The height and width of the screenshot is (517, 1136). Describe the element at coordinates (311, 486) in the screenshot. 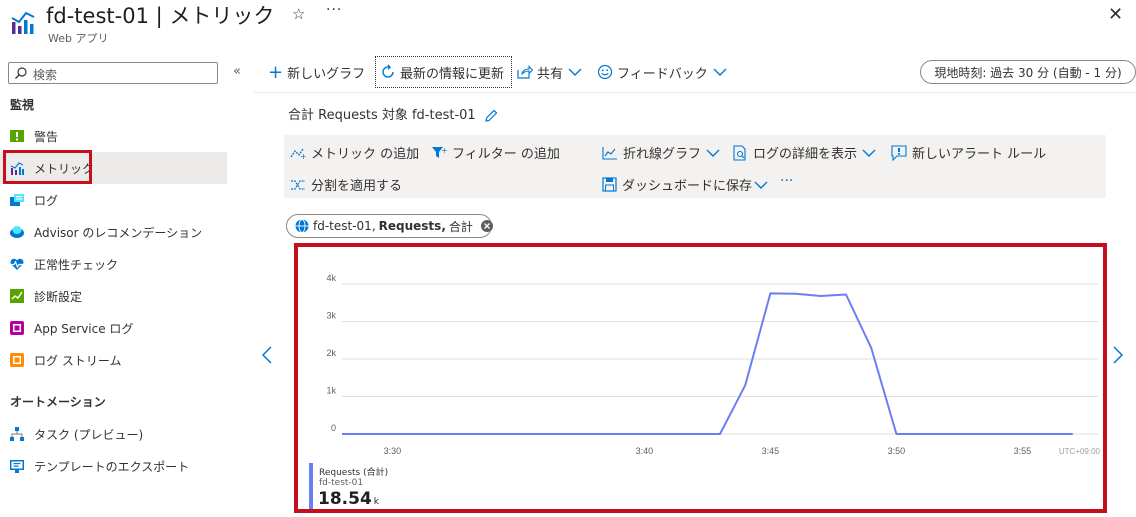

I see `legend-color-bar` at that location.